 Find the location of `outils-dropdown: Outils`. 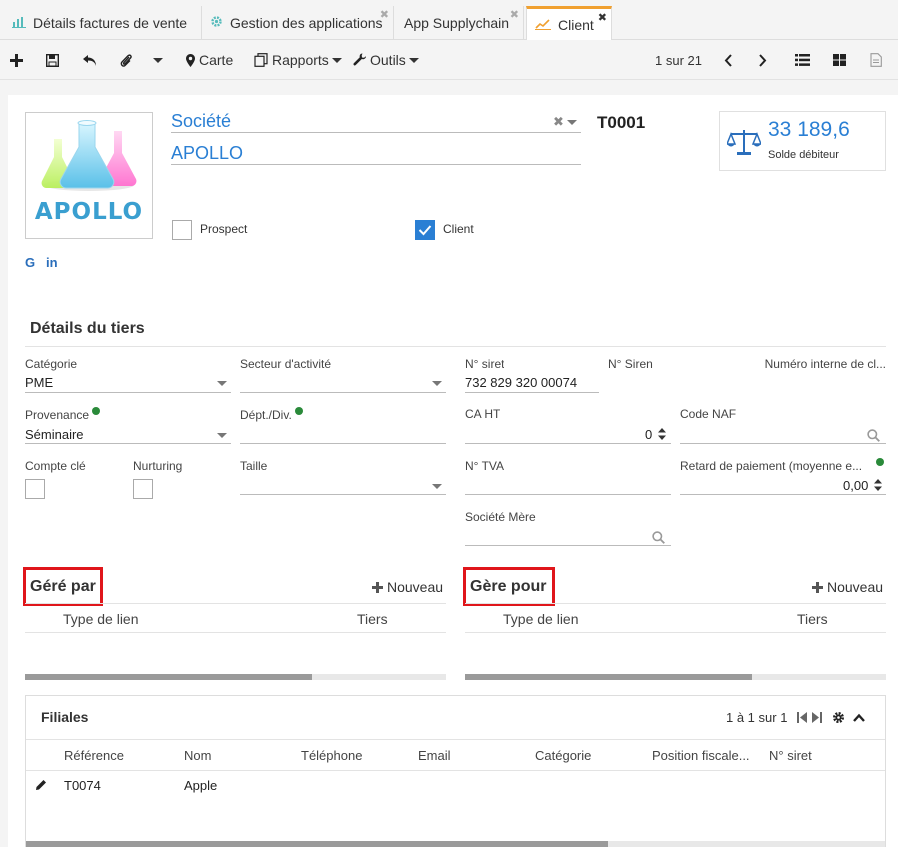

outils-dropdown: Outils is located at coordinates (386, 60).